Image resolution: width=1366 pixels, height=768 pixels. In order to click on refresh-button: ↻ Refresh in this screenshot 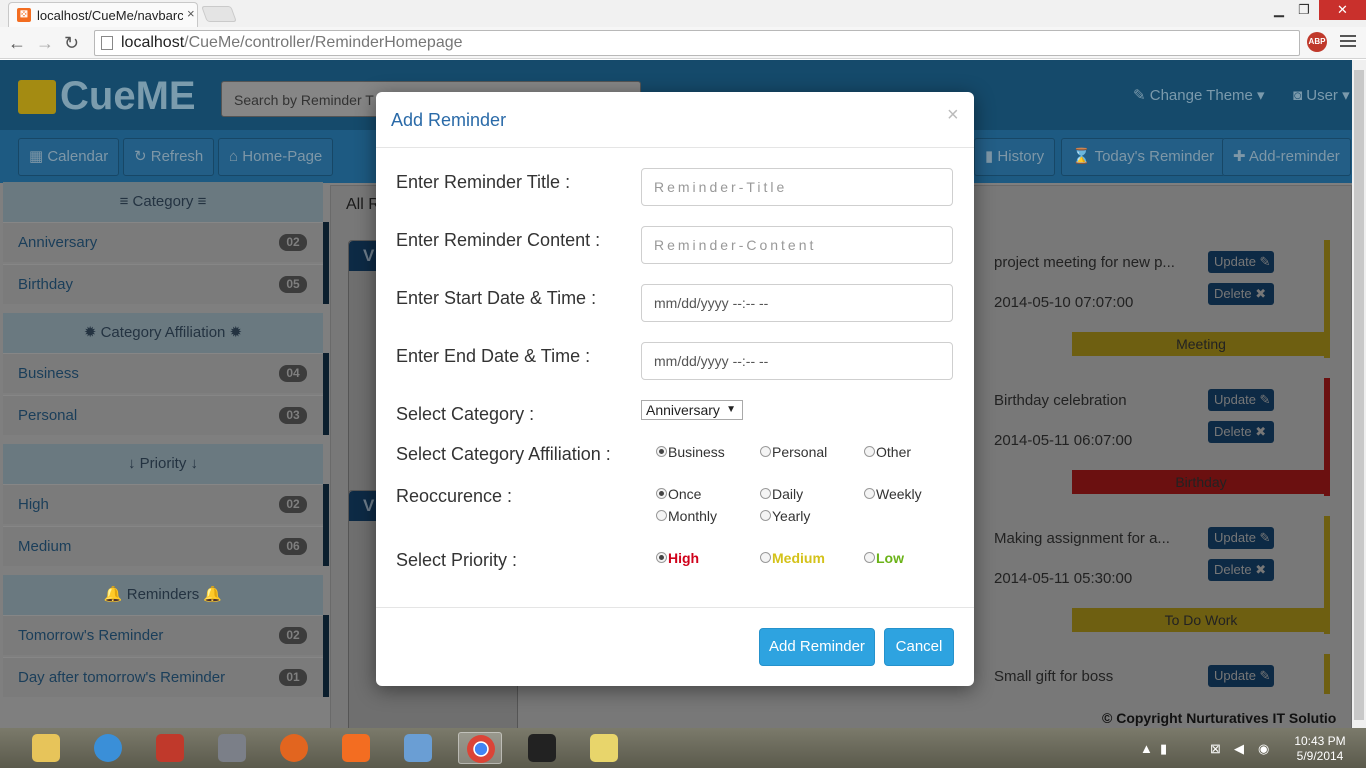, I will do `click(169, 157)`.